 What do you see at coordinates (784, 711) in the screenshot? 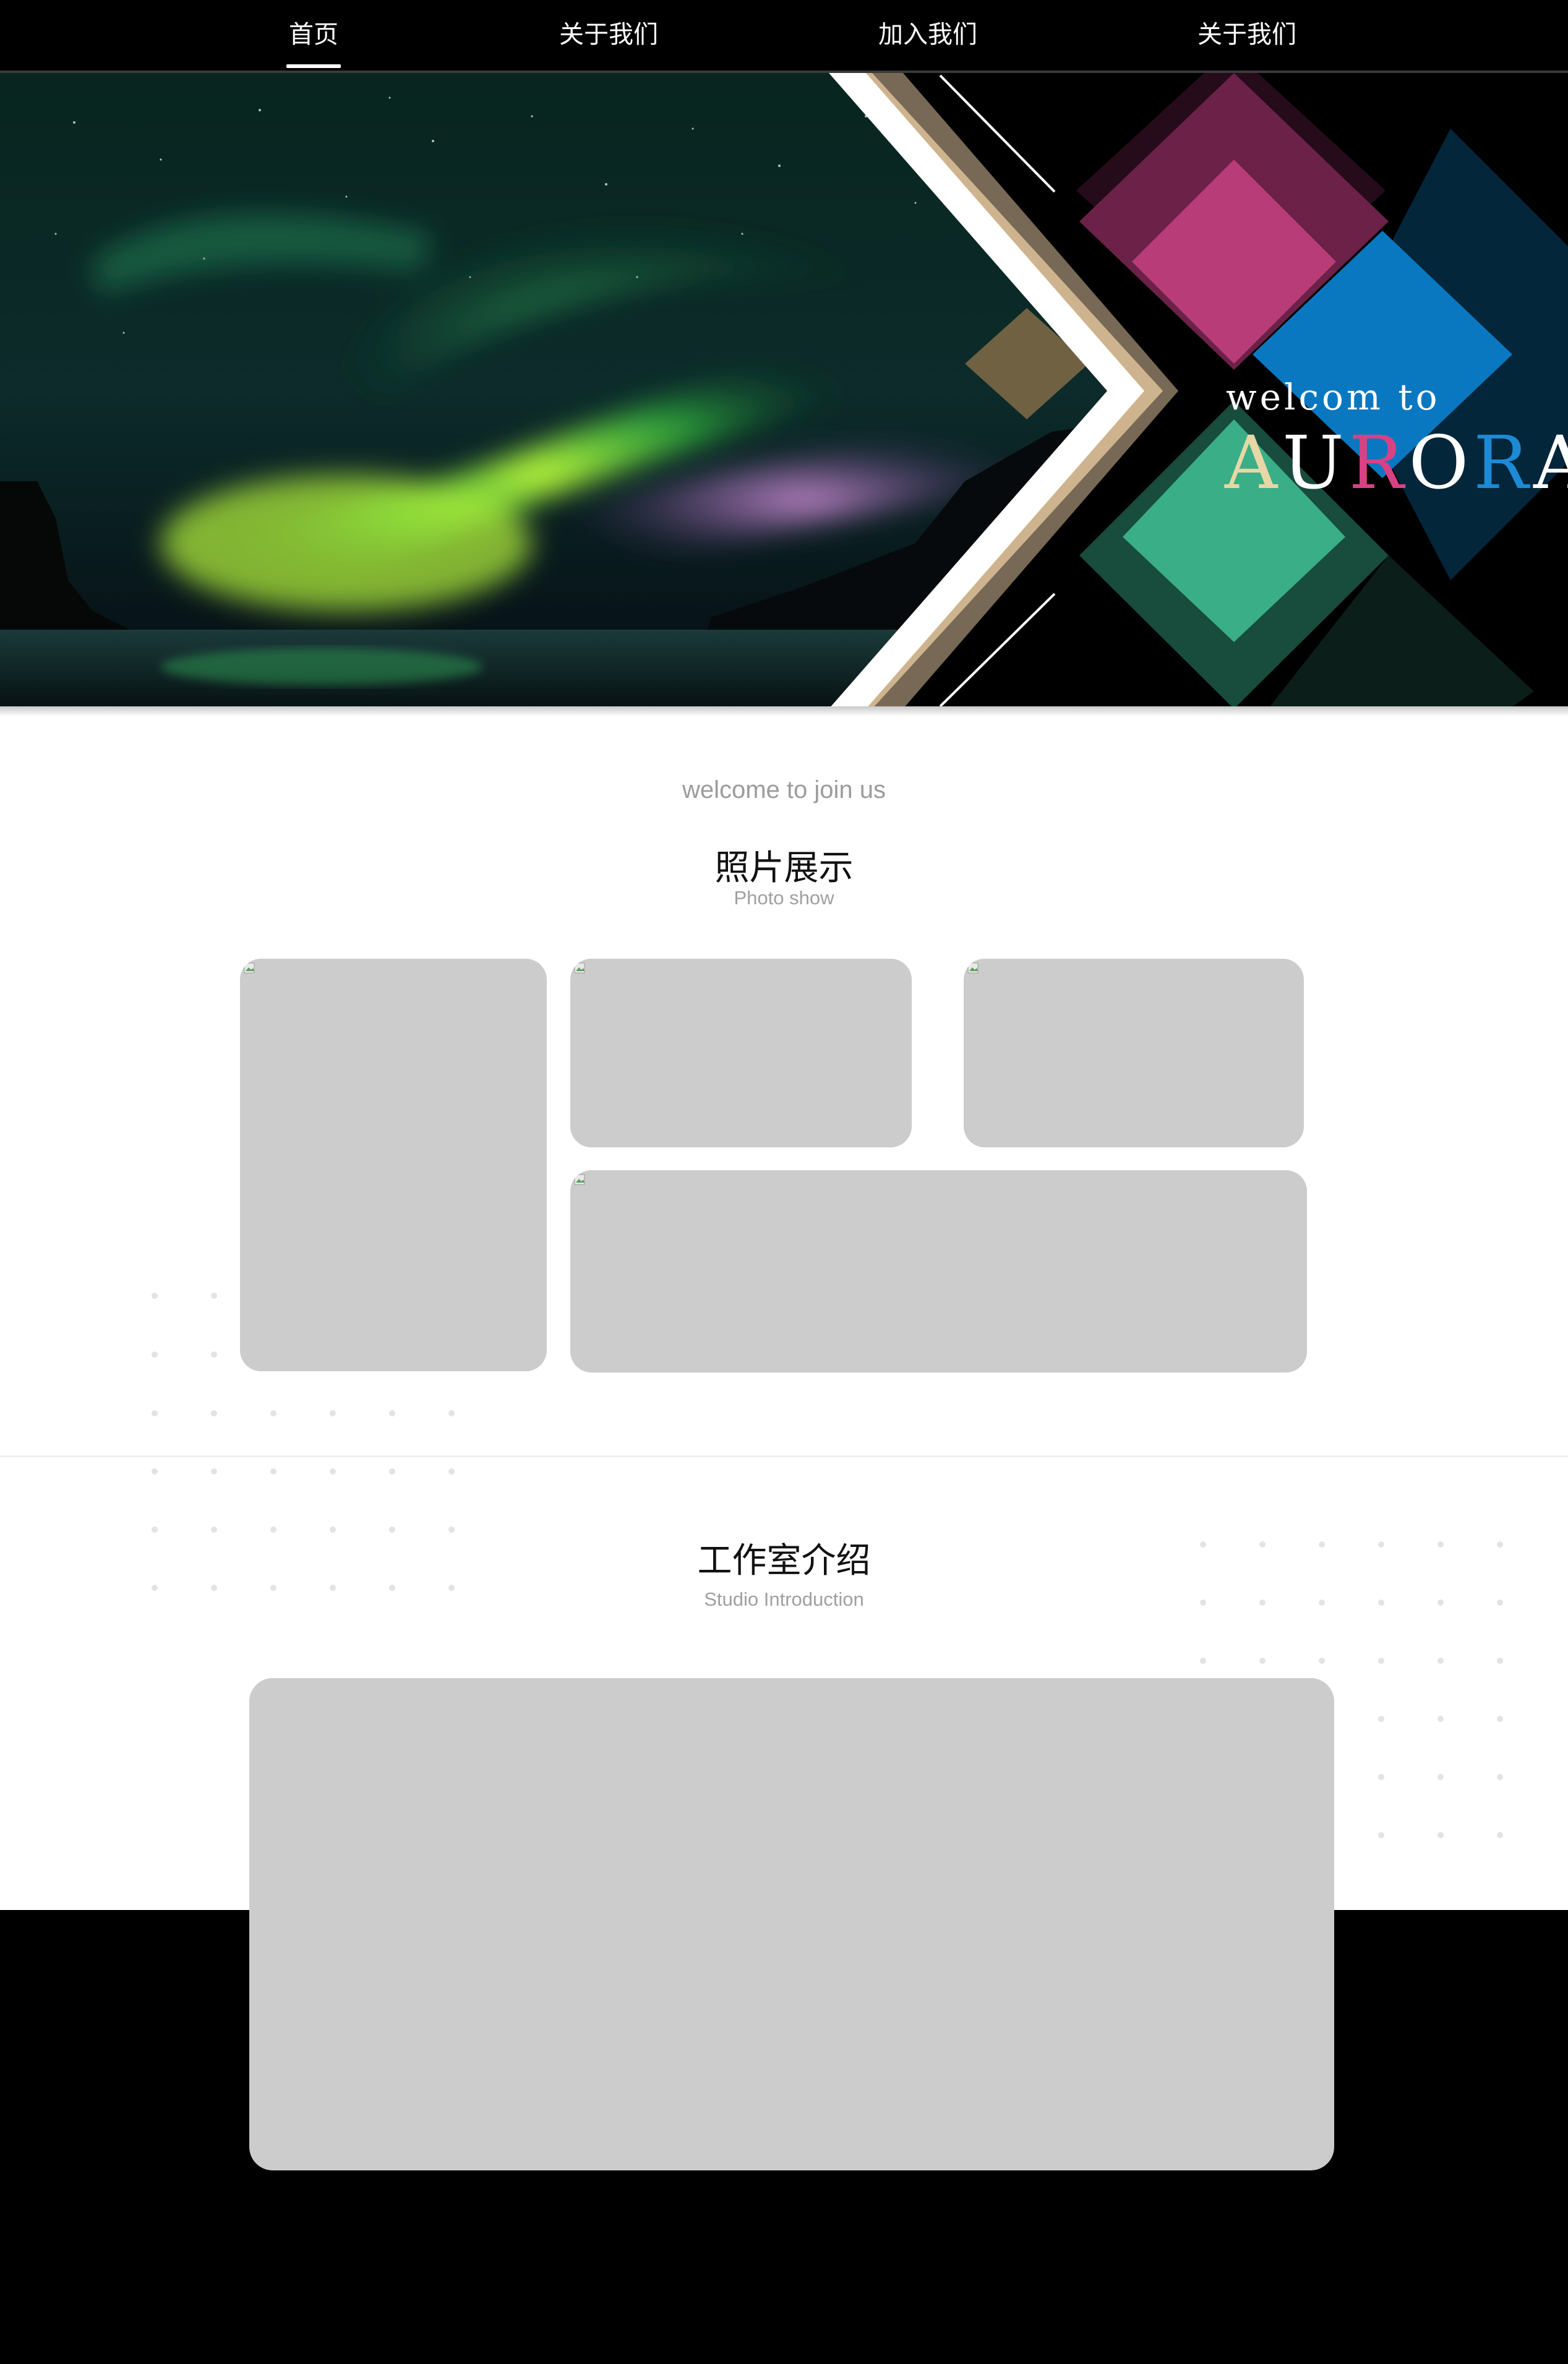
I see `hero-shadow` at bounding box center [784, 711].